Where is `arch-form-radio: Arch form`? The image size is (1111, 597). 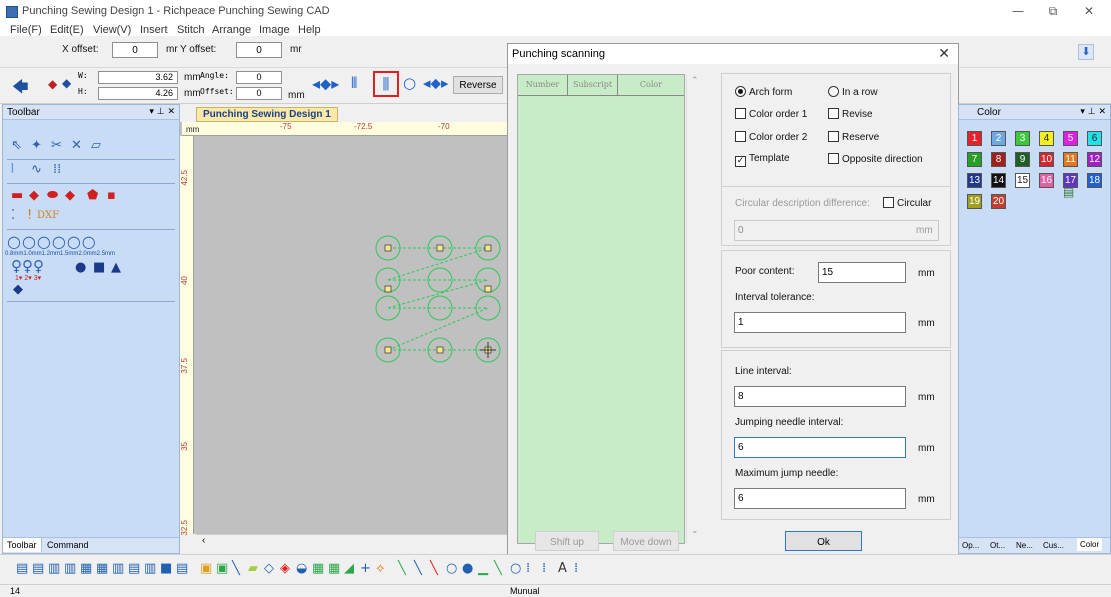
arch-form-radio: Arch form is located at coordinates (763, 92).